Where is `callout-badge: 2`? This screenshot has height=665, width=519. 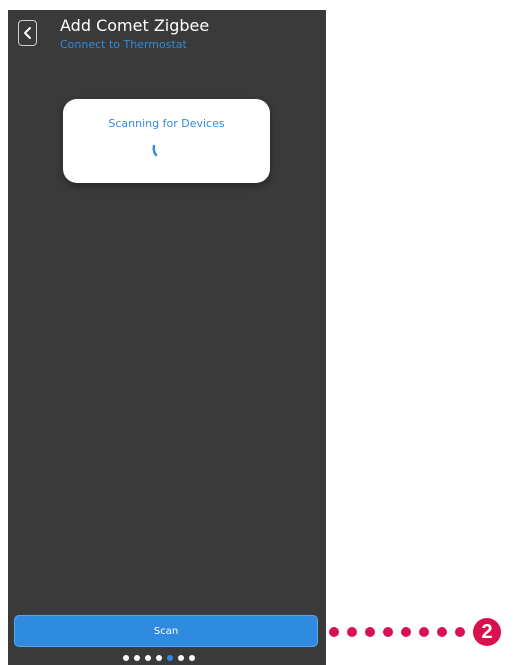
callout-badge: 2 is located at coordinates (487, 632).